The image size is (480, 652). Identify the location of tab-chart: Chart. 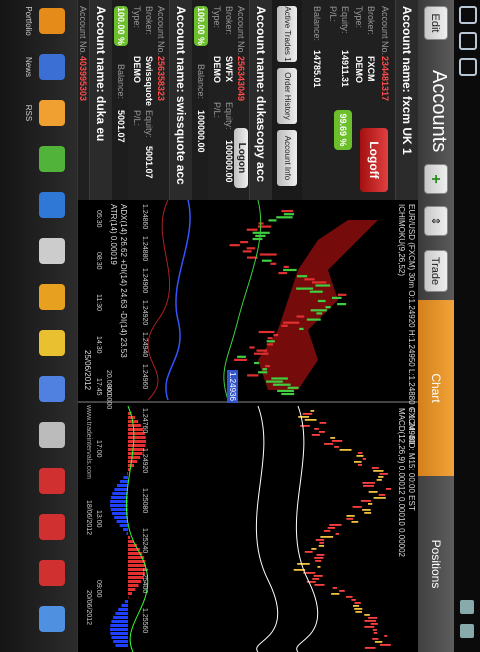
(436, 388).